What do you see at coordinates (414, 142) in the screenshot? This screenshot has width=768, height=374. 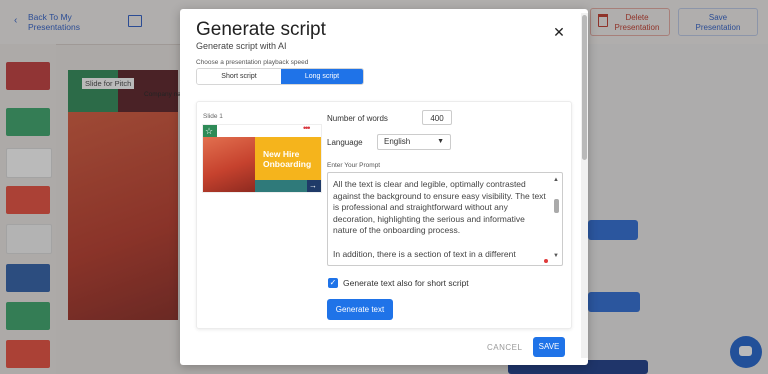 I see `language-select: English ▼` at bounding box center [414, 142].